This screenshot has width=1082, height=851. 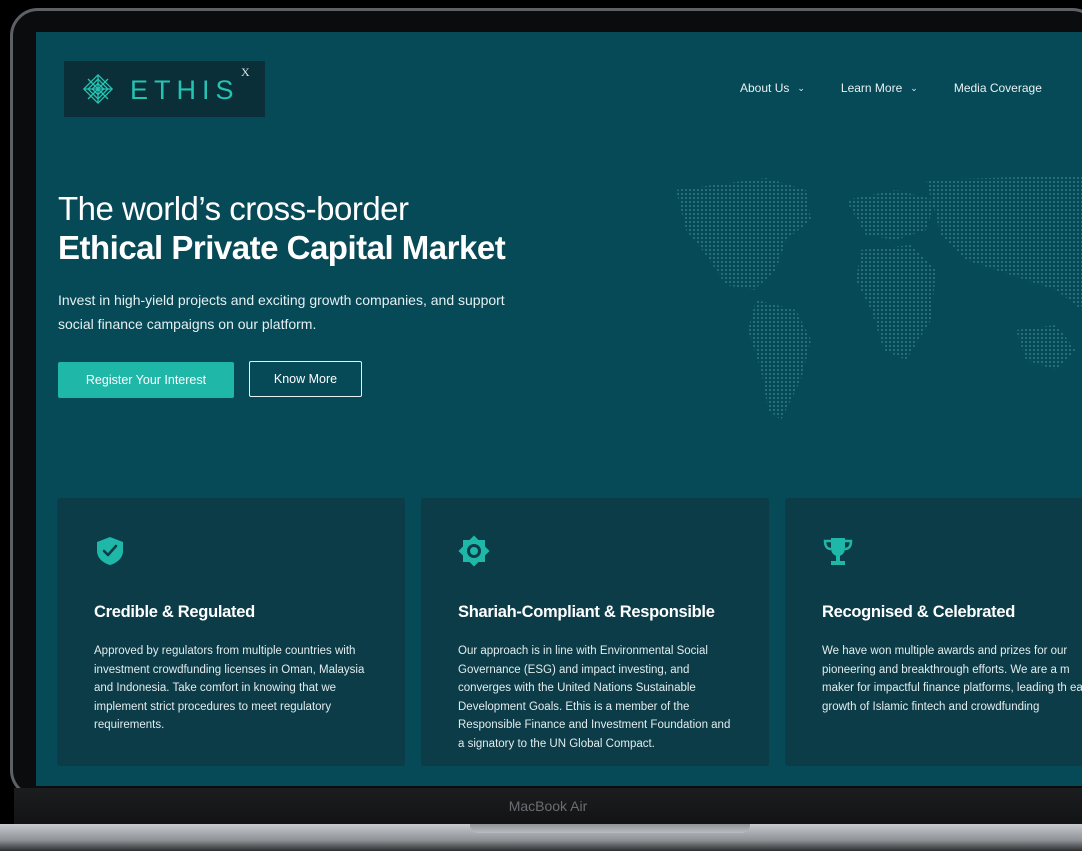 What do you see at coordinates (305, 379) in the screenshot?
I see `know-more-button: Know More` at bounding box center [305, 379].